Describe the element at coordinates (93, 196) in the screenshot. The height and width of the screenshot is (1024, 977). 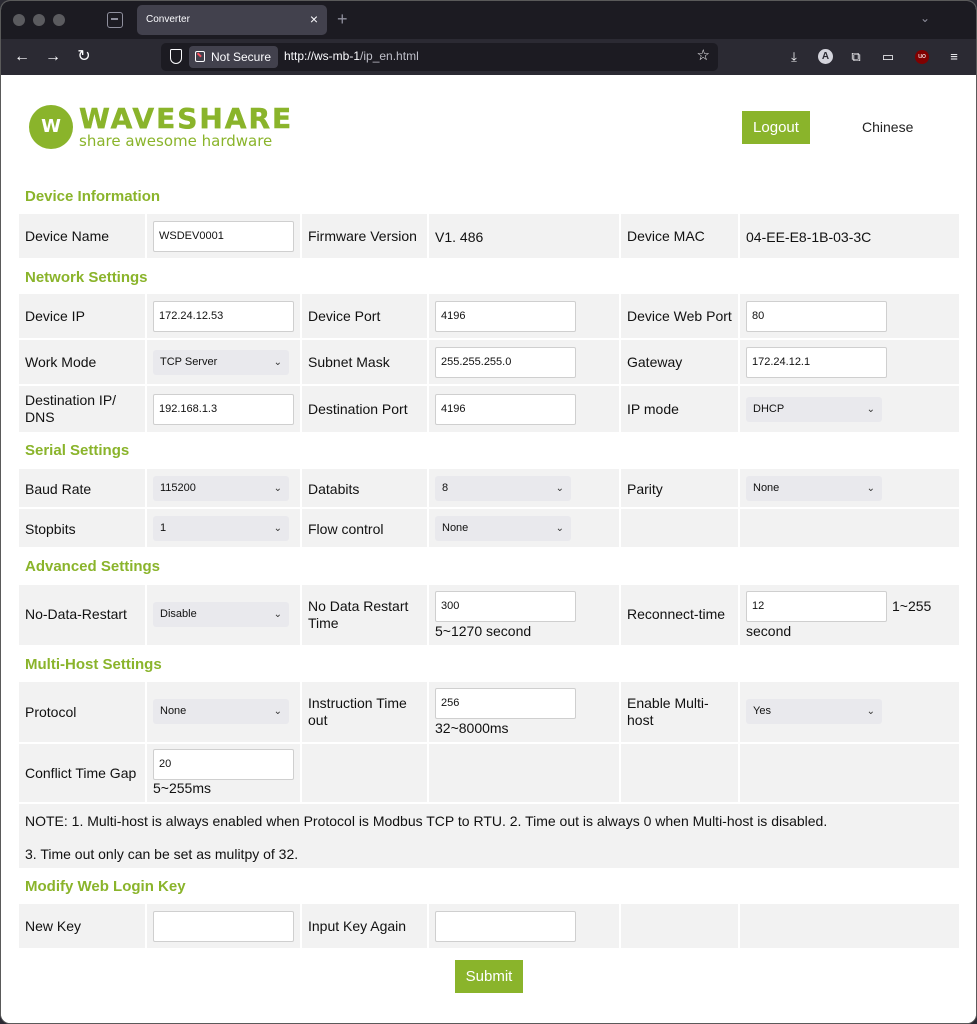
I see `section-device-information: Device Information` at that location.